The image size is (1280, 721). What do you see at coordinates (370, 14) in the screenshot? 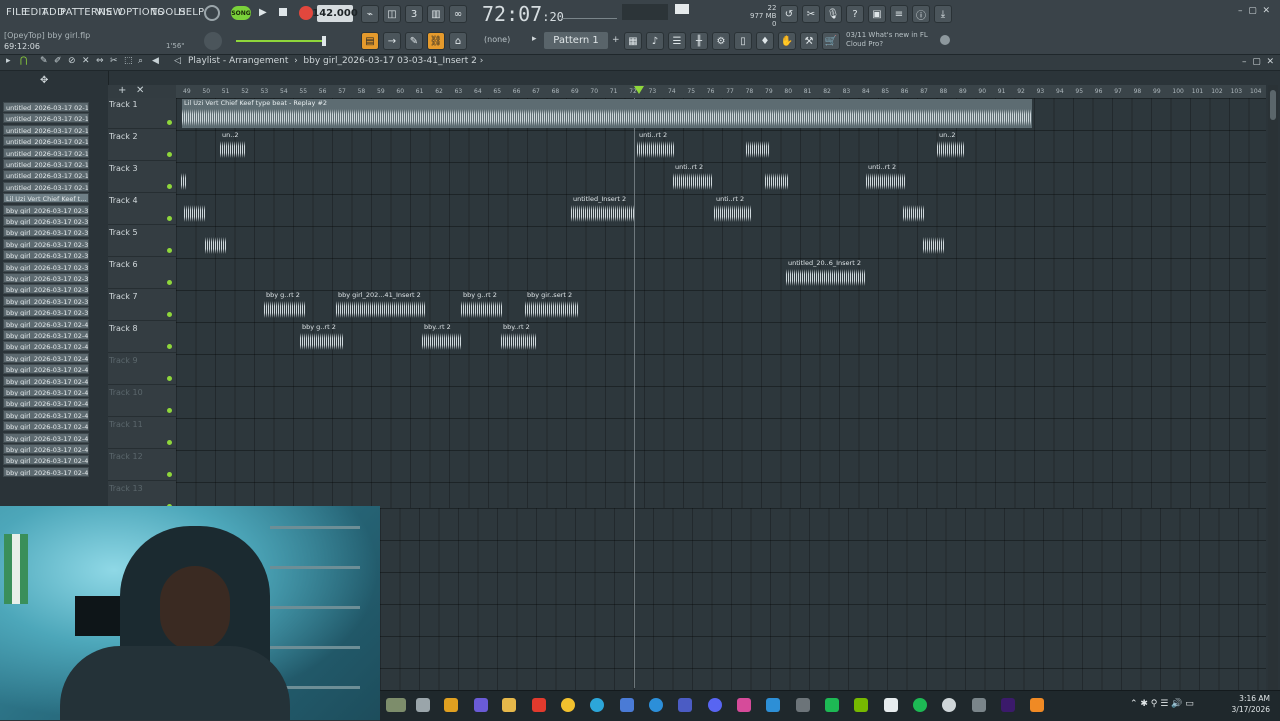
I see `metronome-icon: ⌁` at bounding box center [370, 14].